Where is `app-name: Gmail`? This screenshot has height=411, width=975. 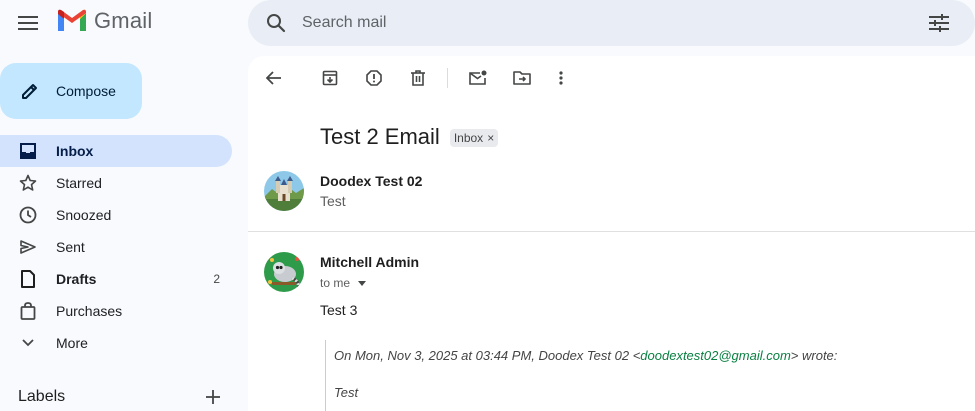 app-name: Gmail is located at coordinates (123, 20).